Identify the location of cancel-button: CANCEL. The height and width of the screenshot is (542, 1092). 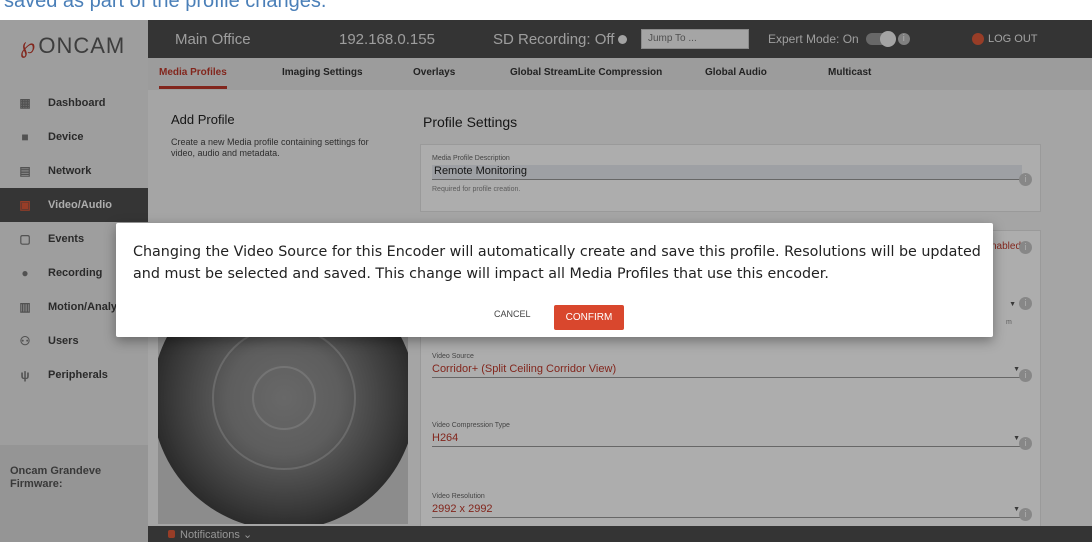
(512, 314).